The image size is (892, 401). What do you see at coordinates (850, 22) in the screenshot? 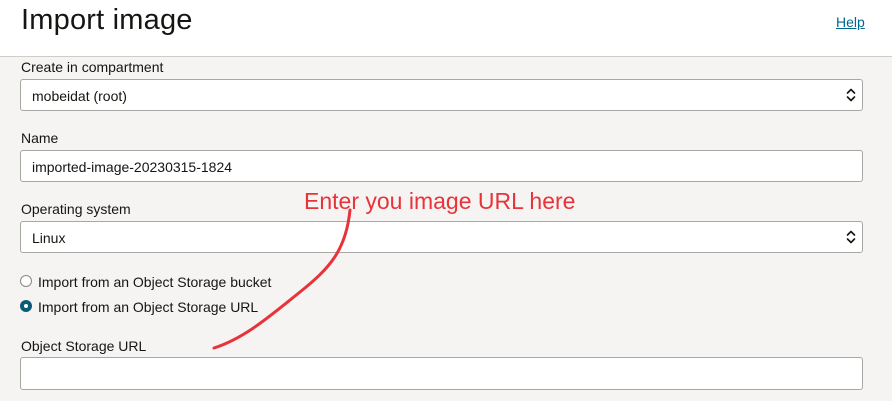
I see `help-link: Help` at bounding box center [850, 22].